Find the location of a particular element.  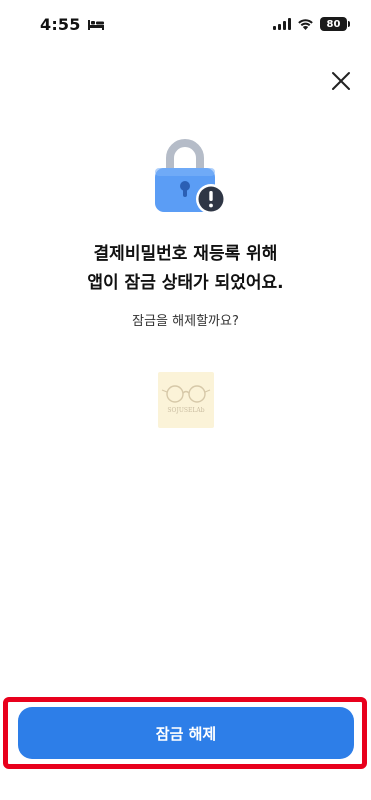

wifi-icon is located at coordinates (305, 24).